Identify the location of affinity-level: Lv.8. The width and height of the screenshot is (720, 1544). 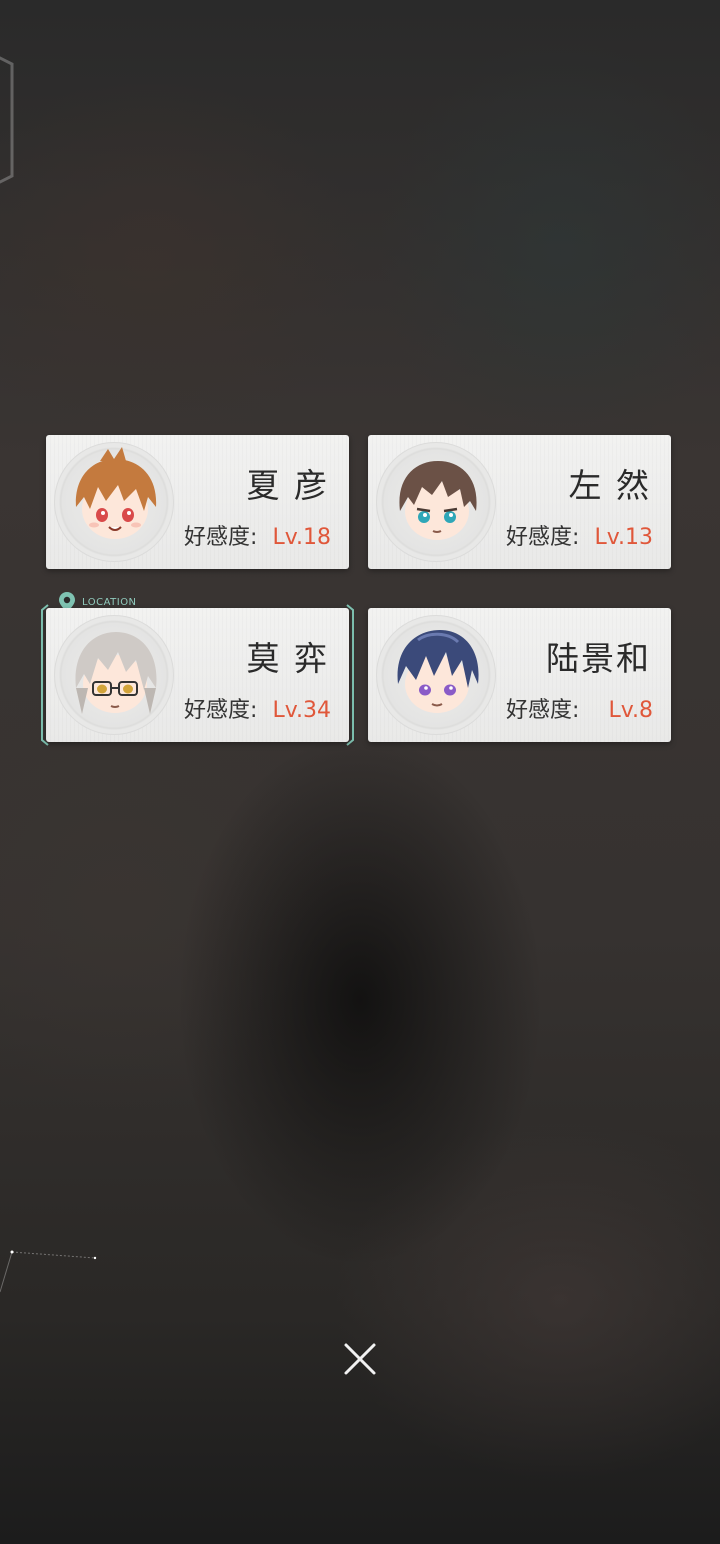
(630, 710).